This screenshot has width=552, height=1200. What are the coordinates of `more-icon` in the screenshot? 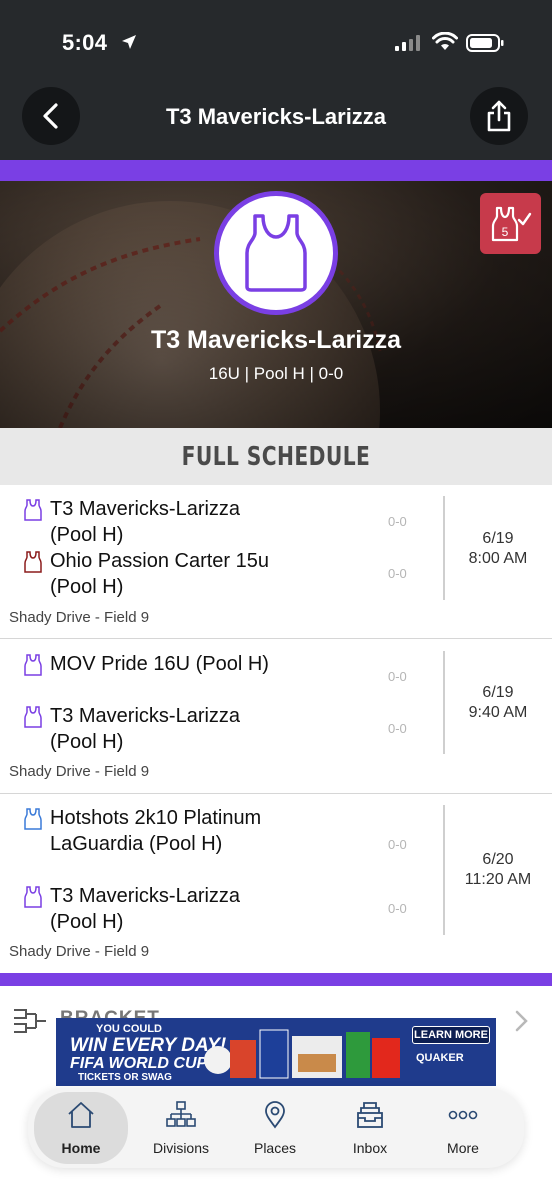 It's located at (463, 1115).